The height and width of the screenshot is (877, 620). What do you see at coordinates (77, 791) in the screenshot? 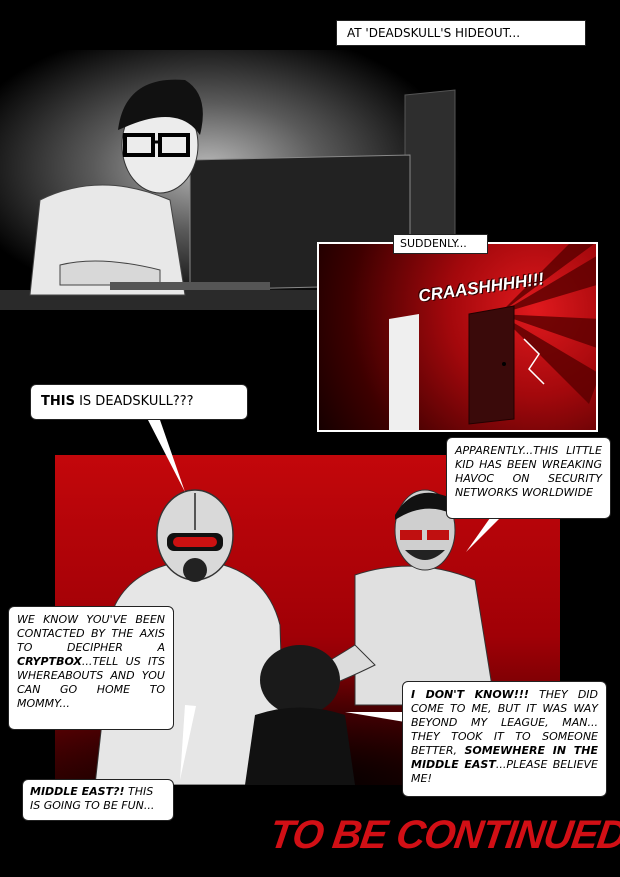
I see `bubble-middle-east-bold: MIDDLE EAST?!` at bounding box center [77, 791].